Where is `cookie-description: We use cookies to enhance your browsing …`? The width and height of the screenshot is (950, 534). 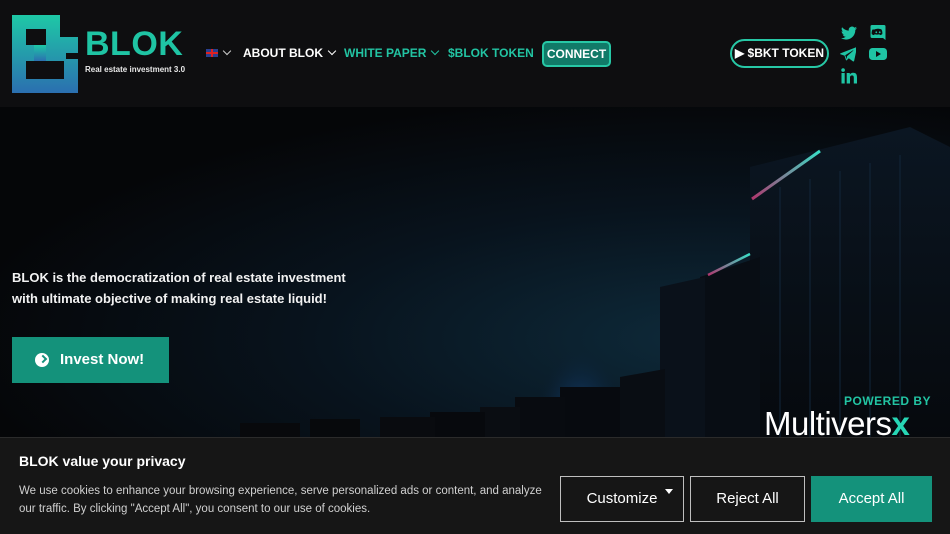 cookie-description: We use cookies to enhance your browsing … is located at coordinates (280, 500).